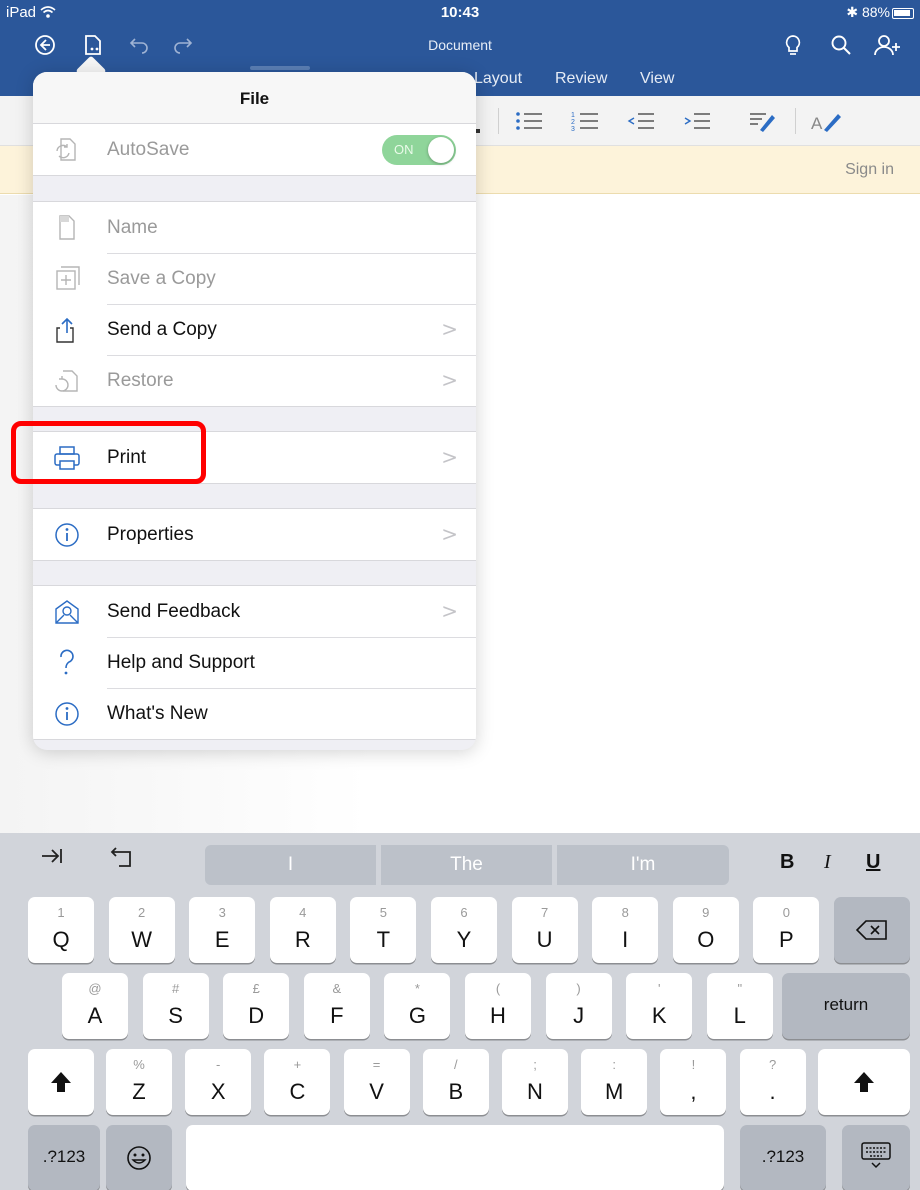 This screenshot has height=1190, width=920. What do you see at coordinates (528, 121) in the screenshot?
I see `bullets-icon` at bounding box center [528, 121].